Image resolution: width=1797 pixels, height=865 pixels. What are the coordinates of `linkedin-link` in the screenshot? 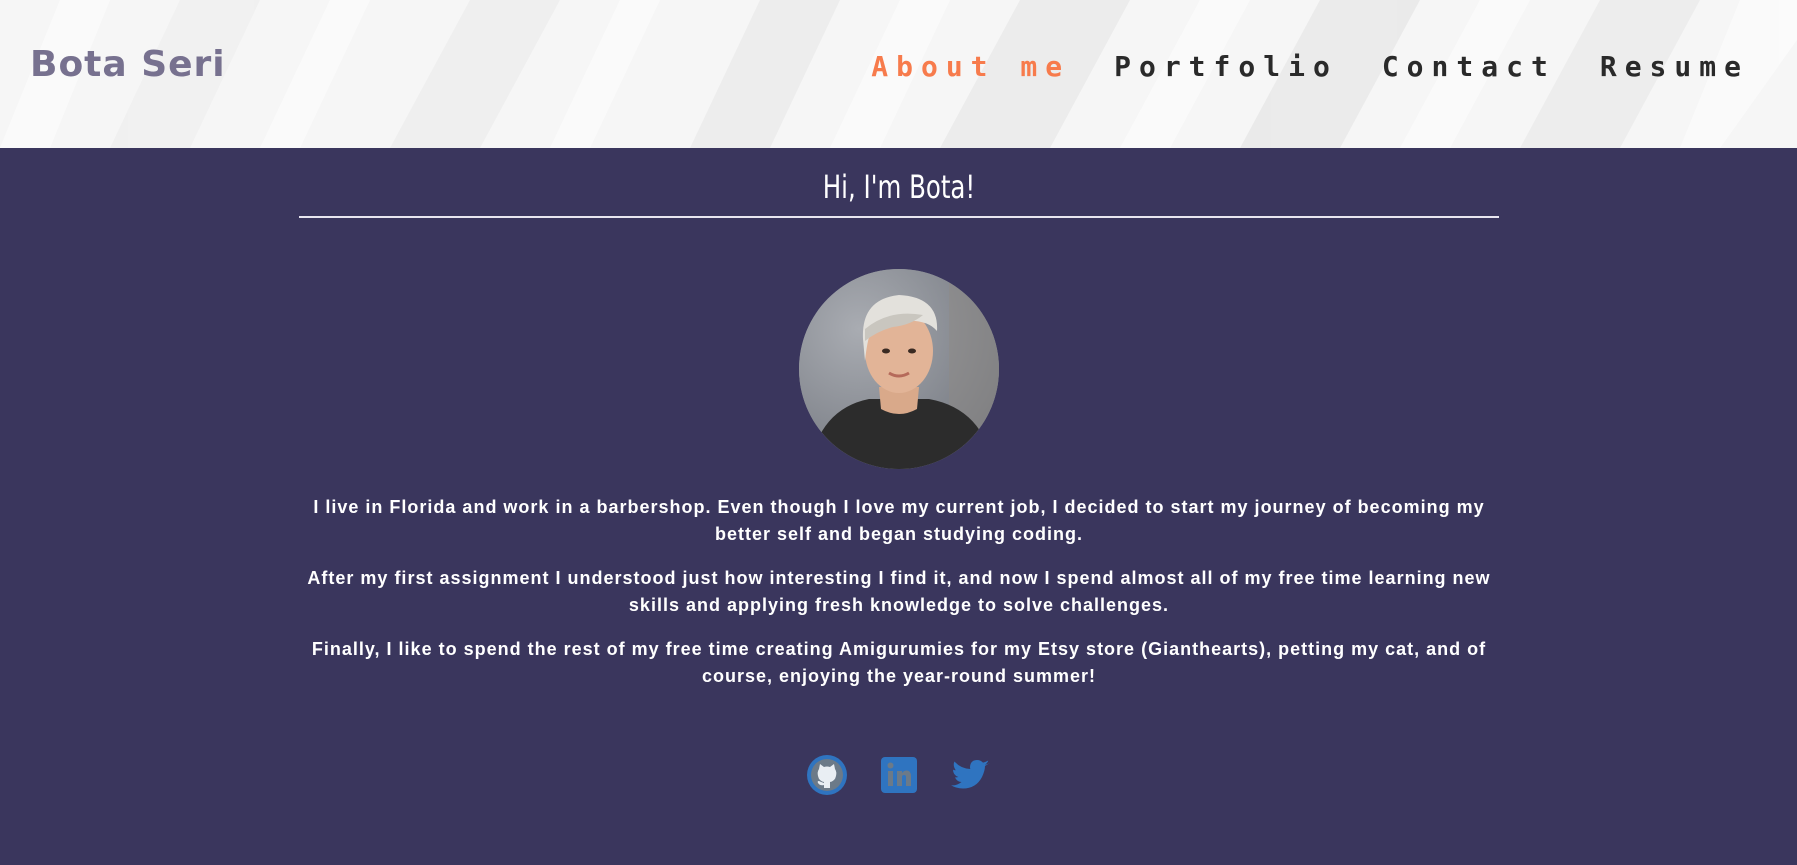 It's located at (899, 775).